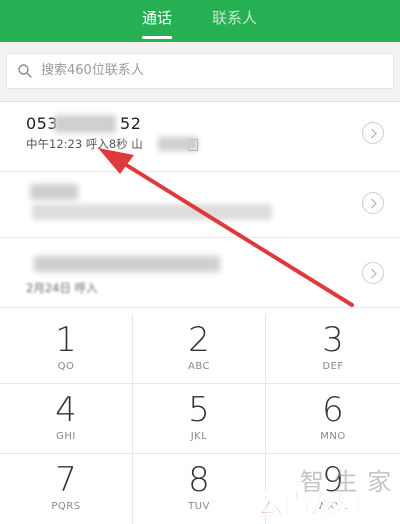 The image size is (400, 524). Describe the element at coordinates (310, 505) in the screenshot. I see `watermark-logo: 云南龙网` at that location.